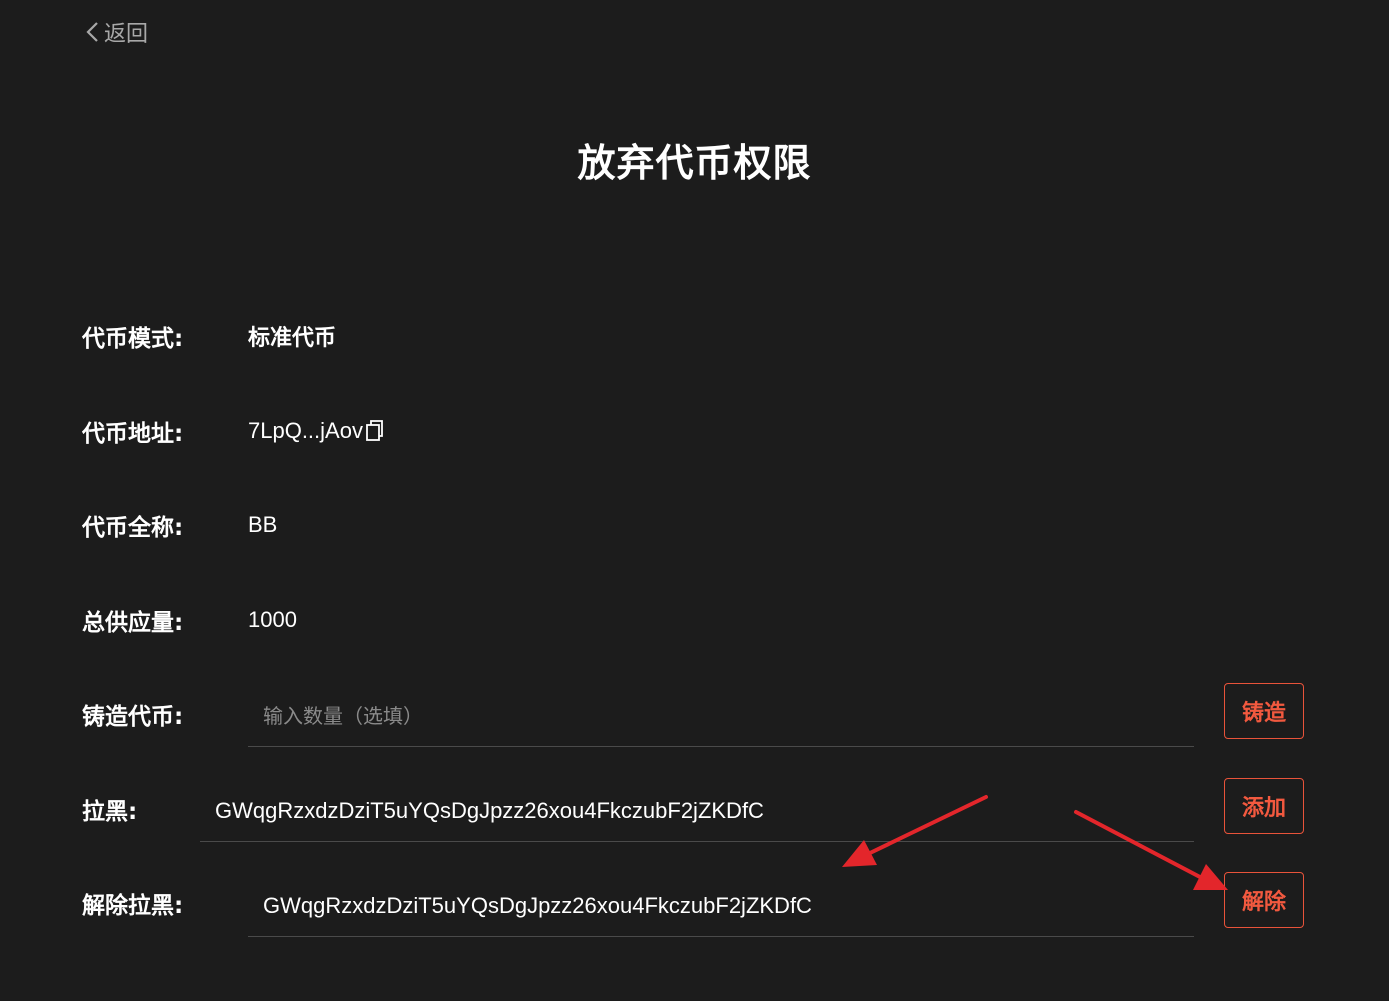 This screenshot has width=1389, height=1001. I want to click on blacklist-address-field, so click(697, 811).